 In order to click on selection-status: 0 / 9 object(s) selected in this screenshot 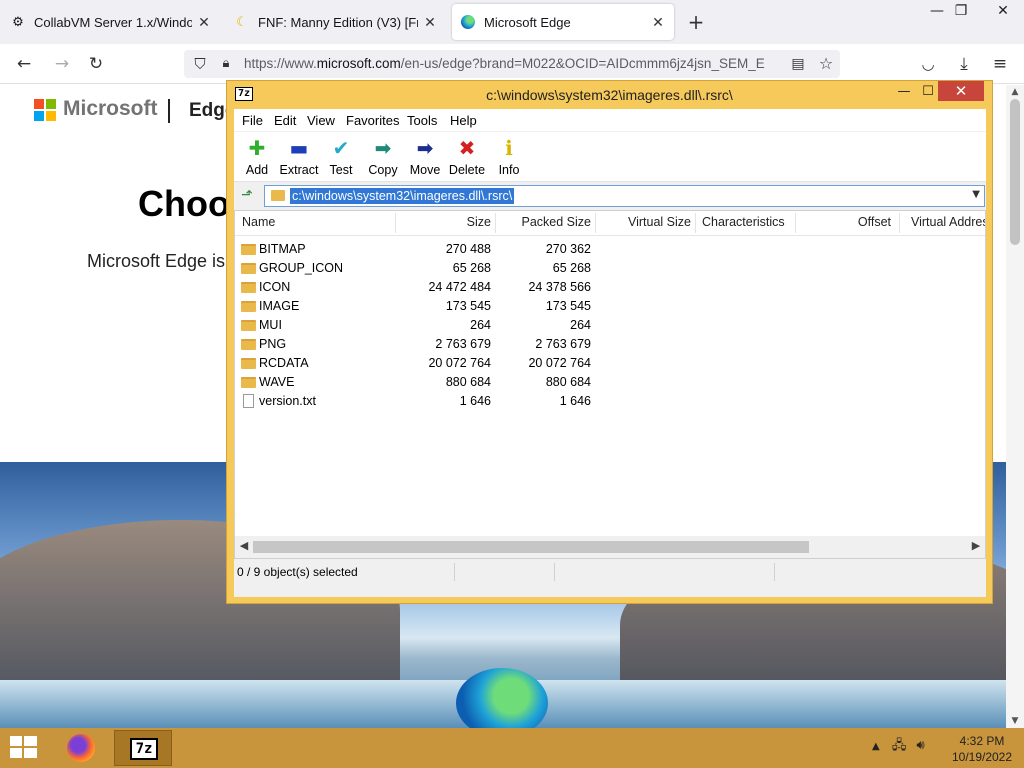, I will do `click(297, 572)`.